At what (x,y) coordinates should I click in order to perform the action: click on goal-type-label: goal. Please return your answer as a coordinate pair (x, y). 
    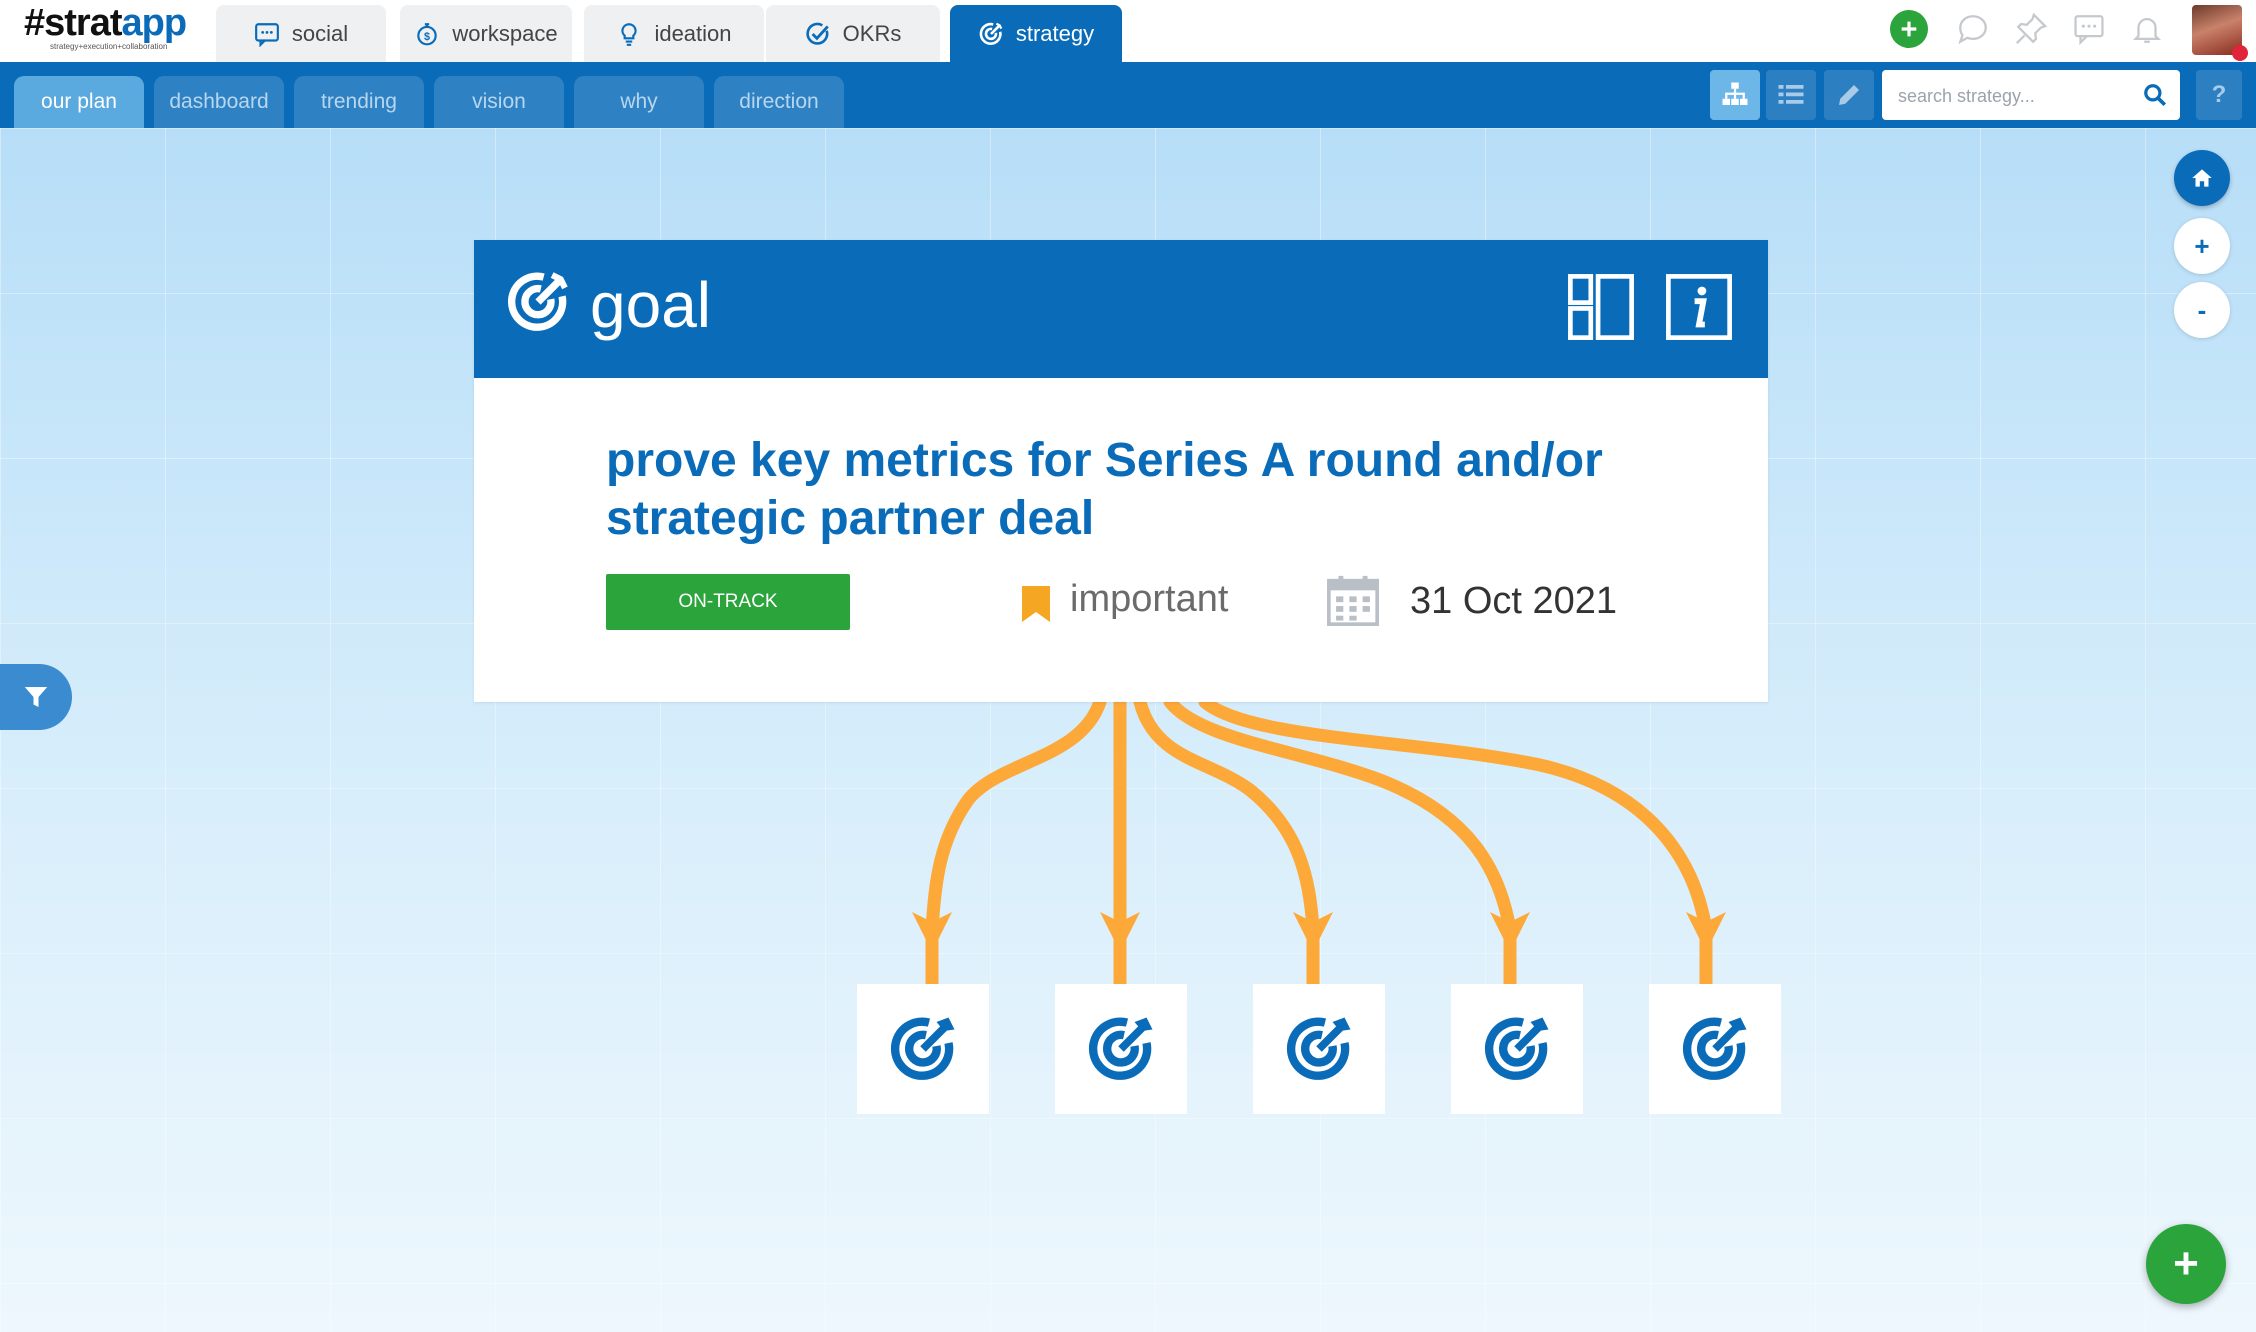
    Looking at the image, I should click on (650, 305).